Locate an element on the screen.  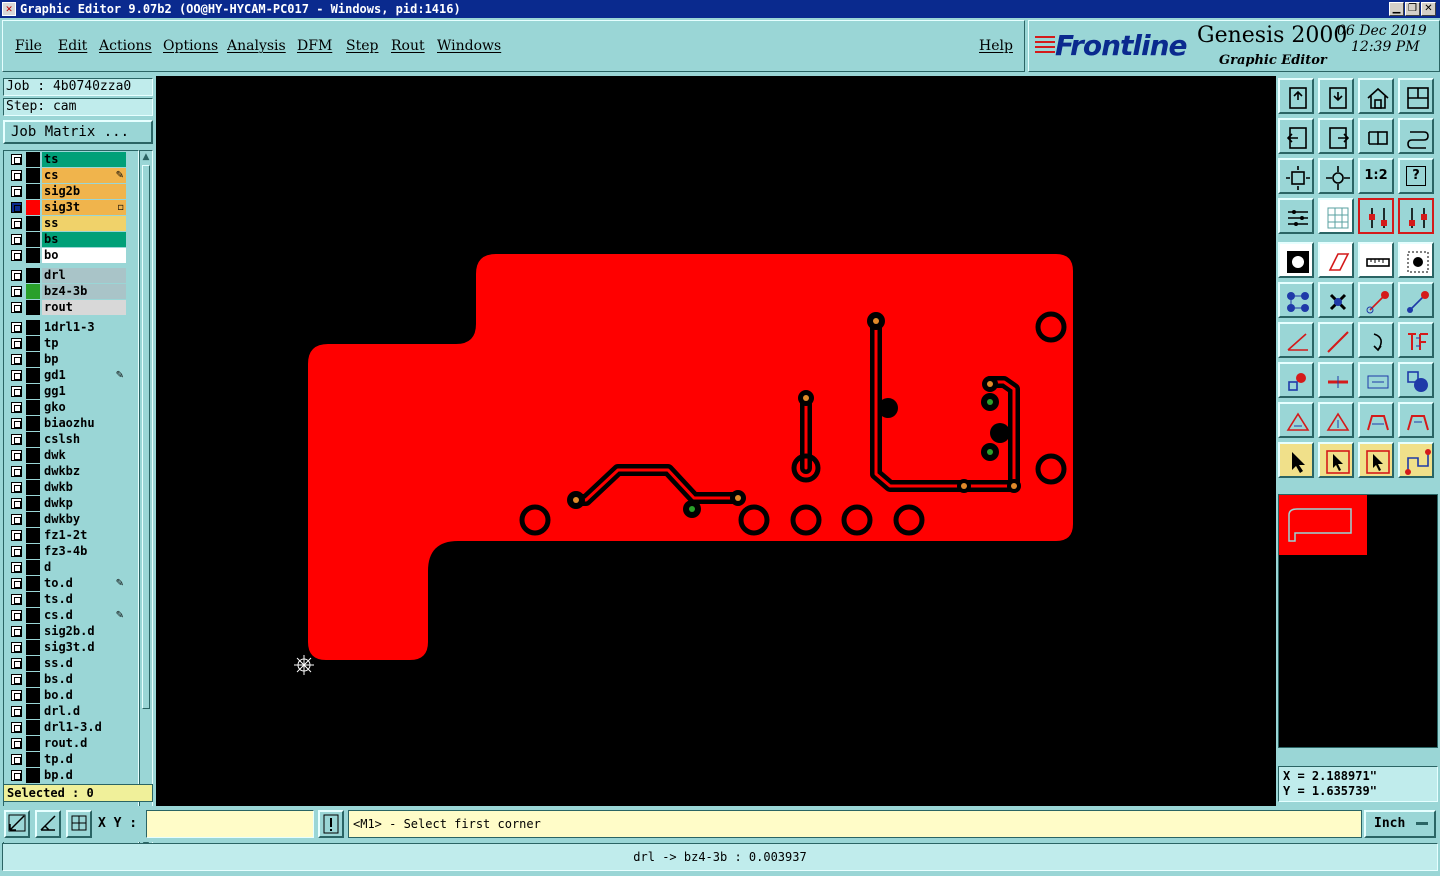
layer-name: to.d is located at coordinates (84, 583).